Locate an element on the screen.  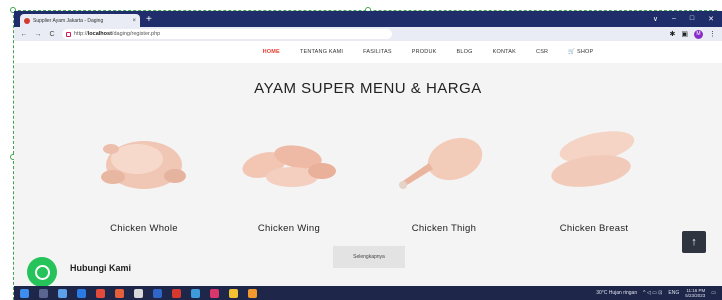
nav-produk: PRODUK is located at coordinates (424, 52).